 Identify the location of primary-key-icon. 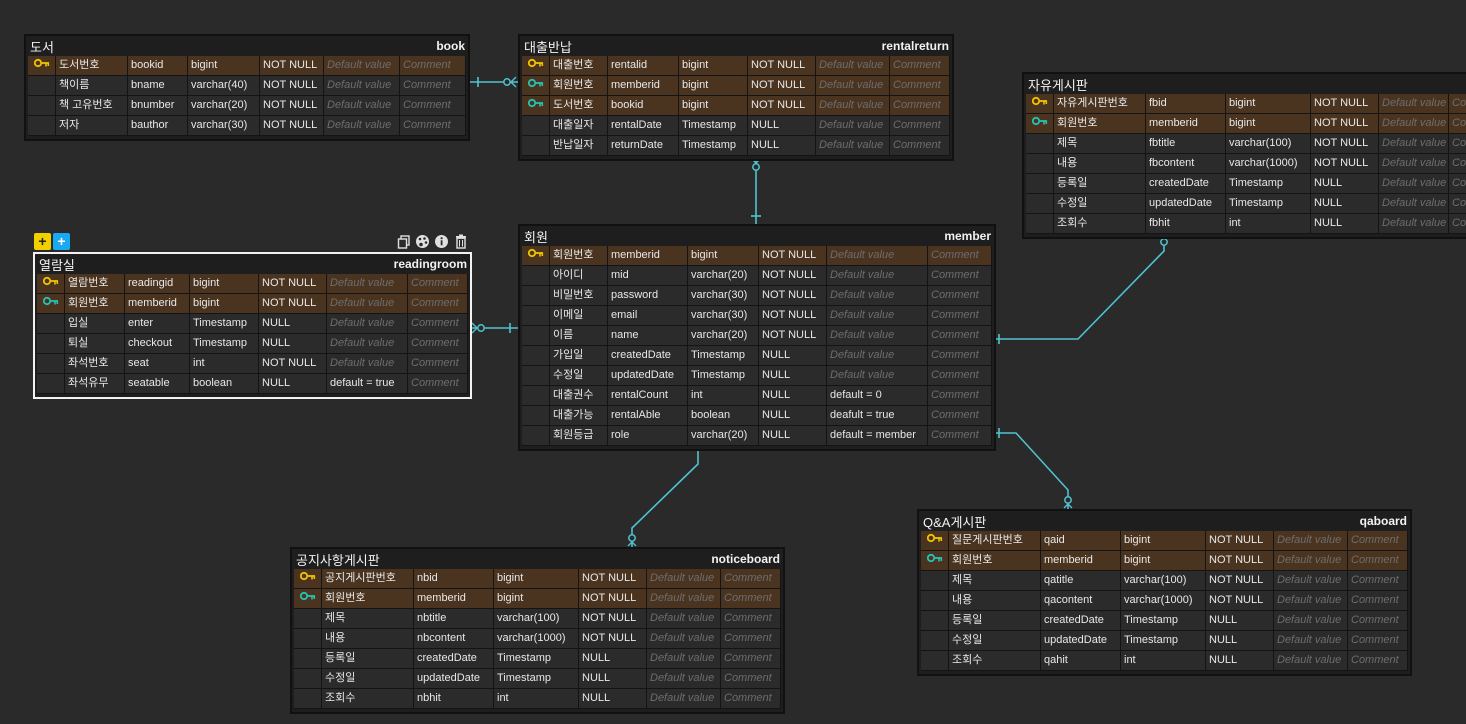
(1040, 103).